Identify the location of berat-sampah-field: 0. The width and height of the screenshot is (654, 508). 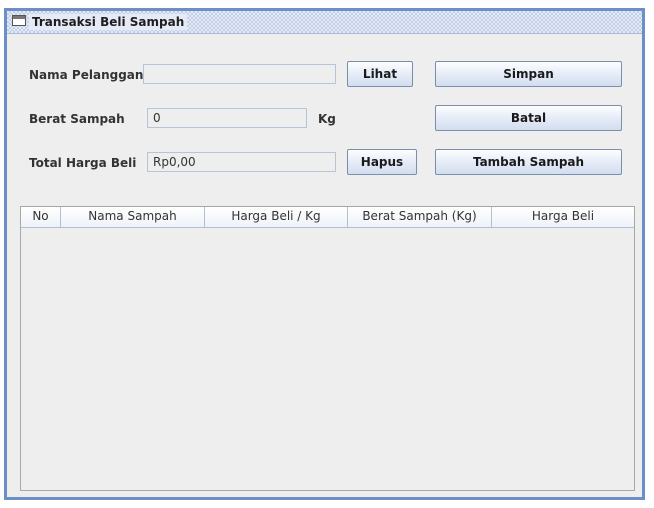
(227, 118).